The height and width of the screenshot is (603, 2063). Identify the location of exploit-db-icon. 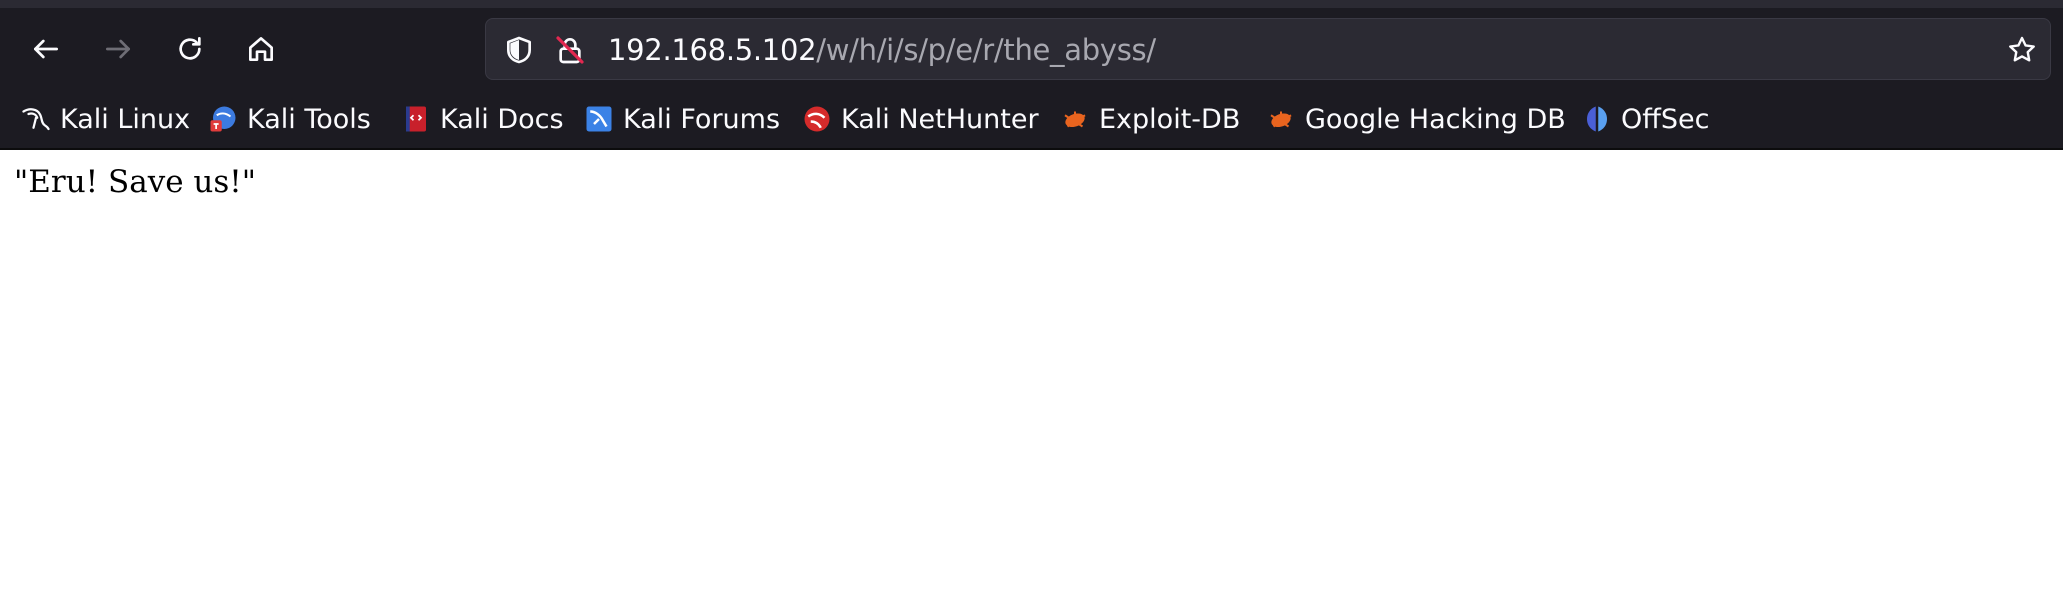
(1075, 119).